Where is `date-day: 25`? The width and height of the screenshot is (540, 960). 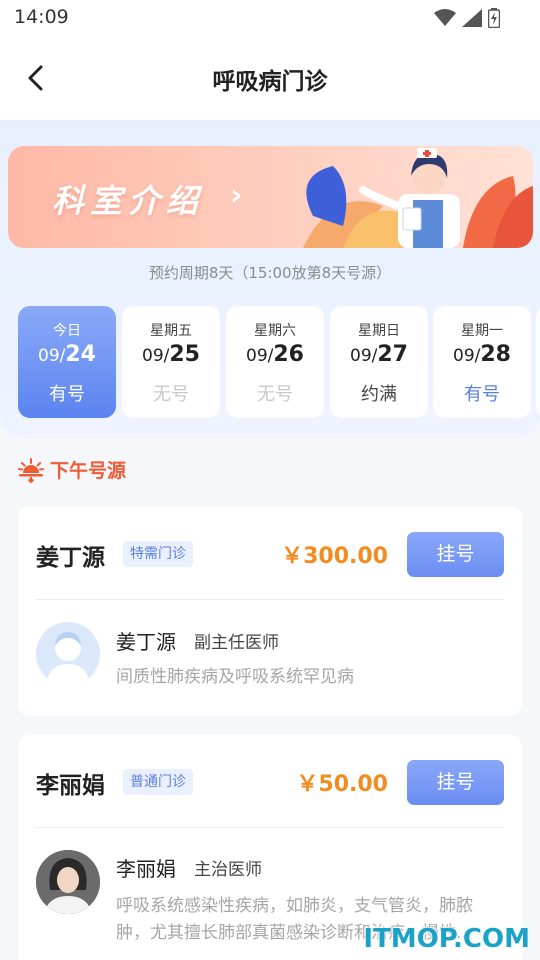 date-day: 25 is located at coordinates (184, 354).